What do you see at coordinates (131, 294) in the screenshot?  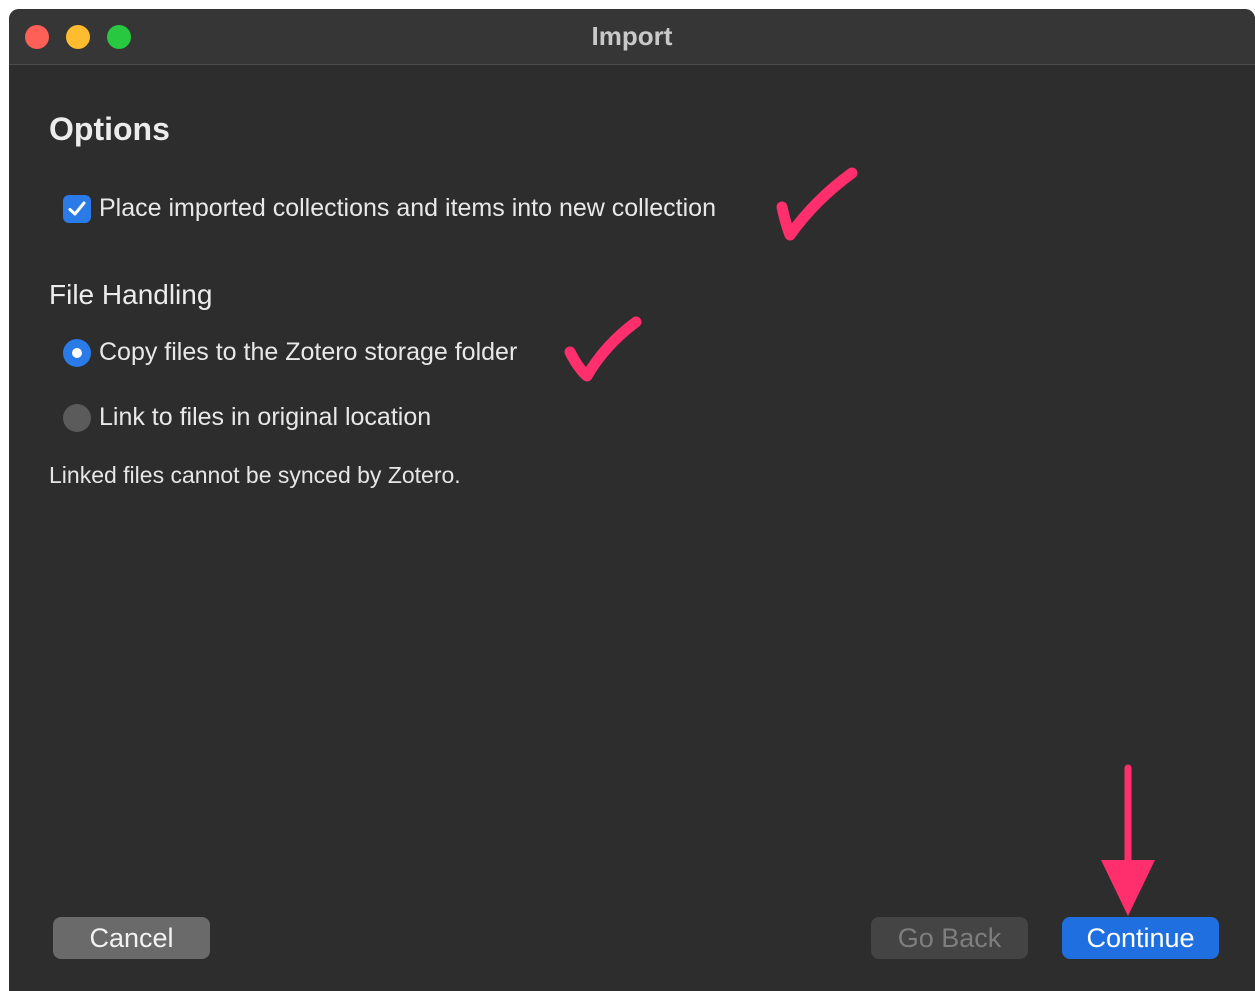 I see `file-handling-heading: File Handling` at bounding box center [131, 294].